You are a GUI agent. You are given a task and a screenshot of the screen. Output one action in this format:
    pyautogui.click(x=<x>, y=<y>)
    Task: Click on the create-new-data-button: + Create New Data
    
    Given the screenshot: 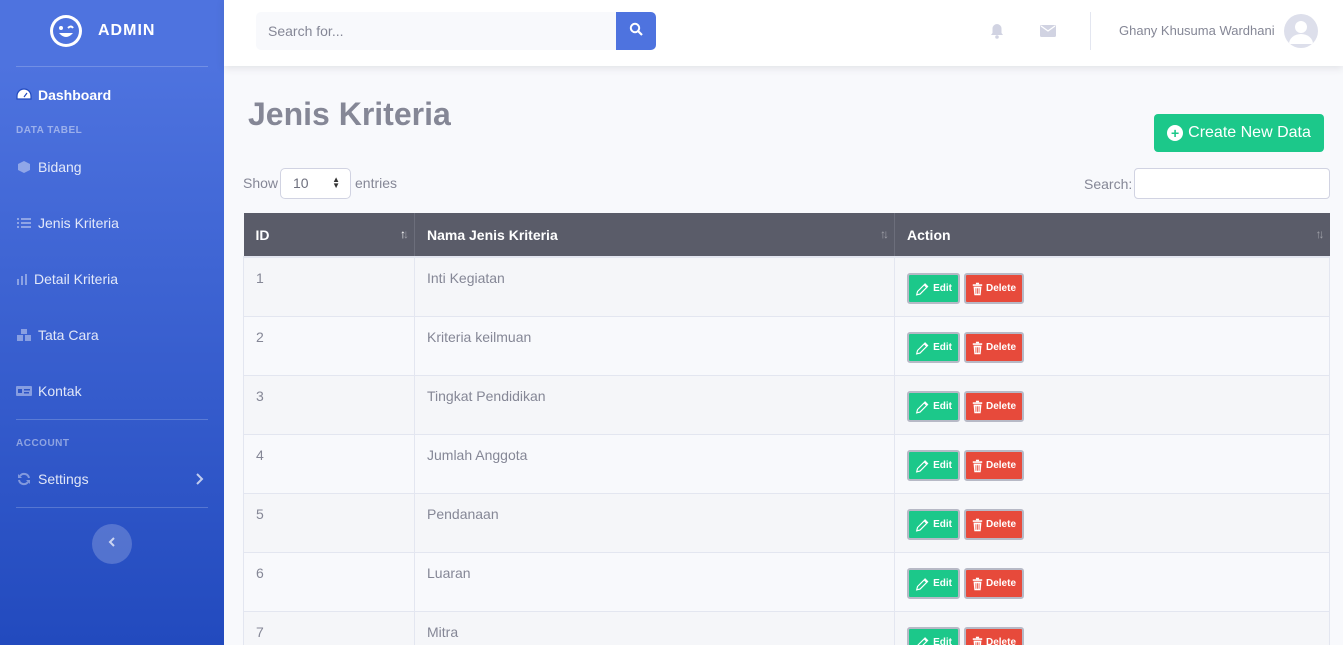 What is the action you would take?
    pyautogui.click(x=1239, y=133)
    